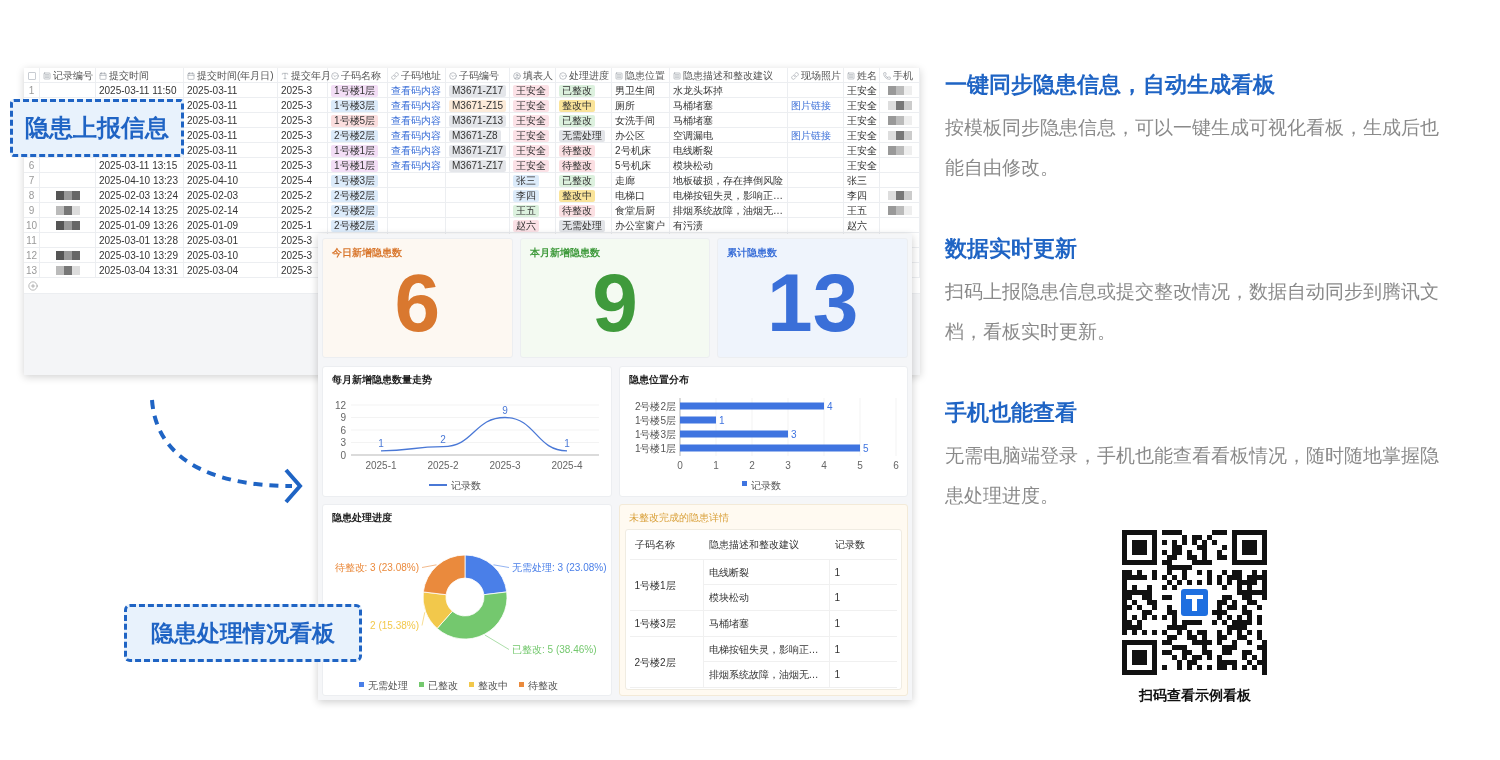  I want to click on feature-description: 按模板同步隐患信息，可以一键生成可视化看板，生成后也能自由修改。, so click(1192, 148).